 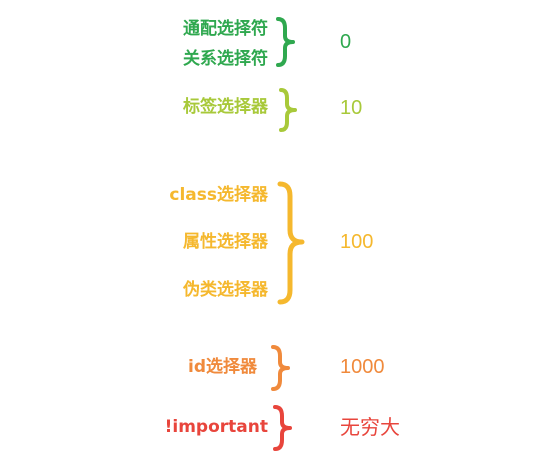 What do you see at coordinates (216, 427) in the screenshot?
I see `selector-label-important: !important` at bounding box center [216, 427].